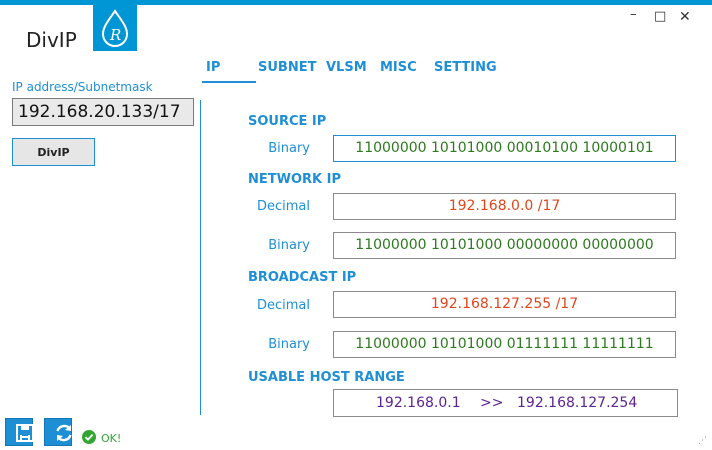  Describe the element at coordinates (504, 206) in the screenshot. I see `network-decimal-value: 192.168.0.0 /17` at that location.